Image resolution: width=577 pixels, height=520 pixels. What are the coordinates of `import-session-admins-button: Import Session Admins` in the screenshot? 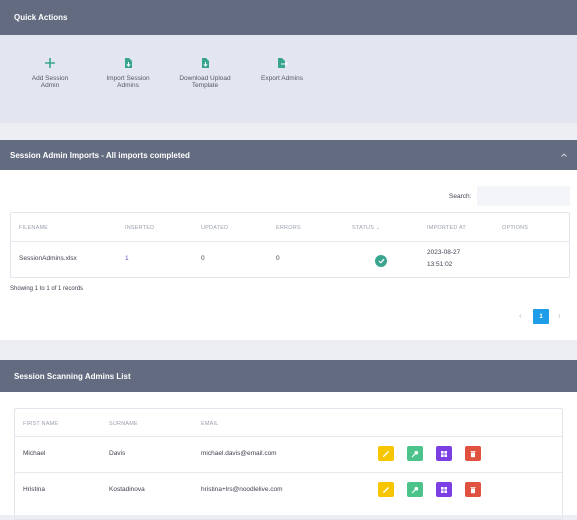 It's located at (128, 73).